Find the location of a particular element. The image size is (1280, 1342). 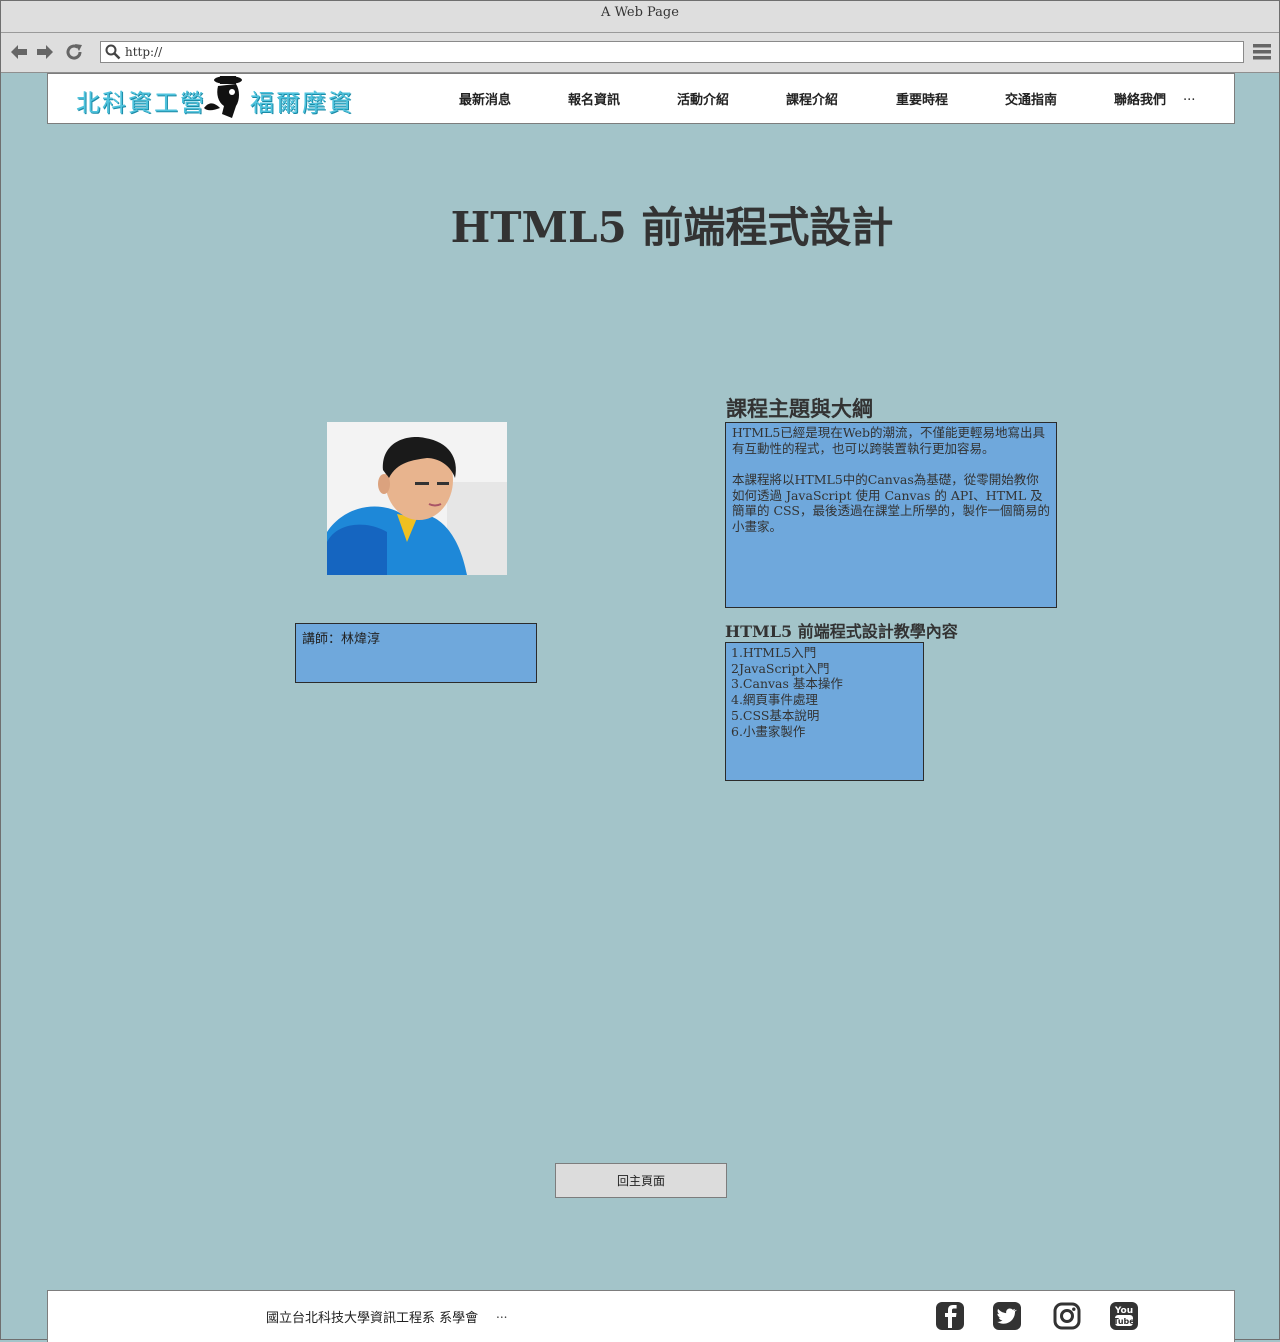

nav-registration: 報名資訊 is located at coordinates (594, 98).